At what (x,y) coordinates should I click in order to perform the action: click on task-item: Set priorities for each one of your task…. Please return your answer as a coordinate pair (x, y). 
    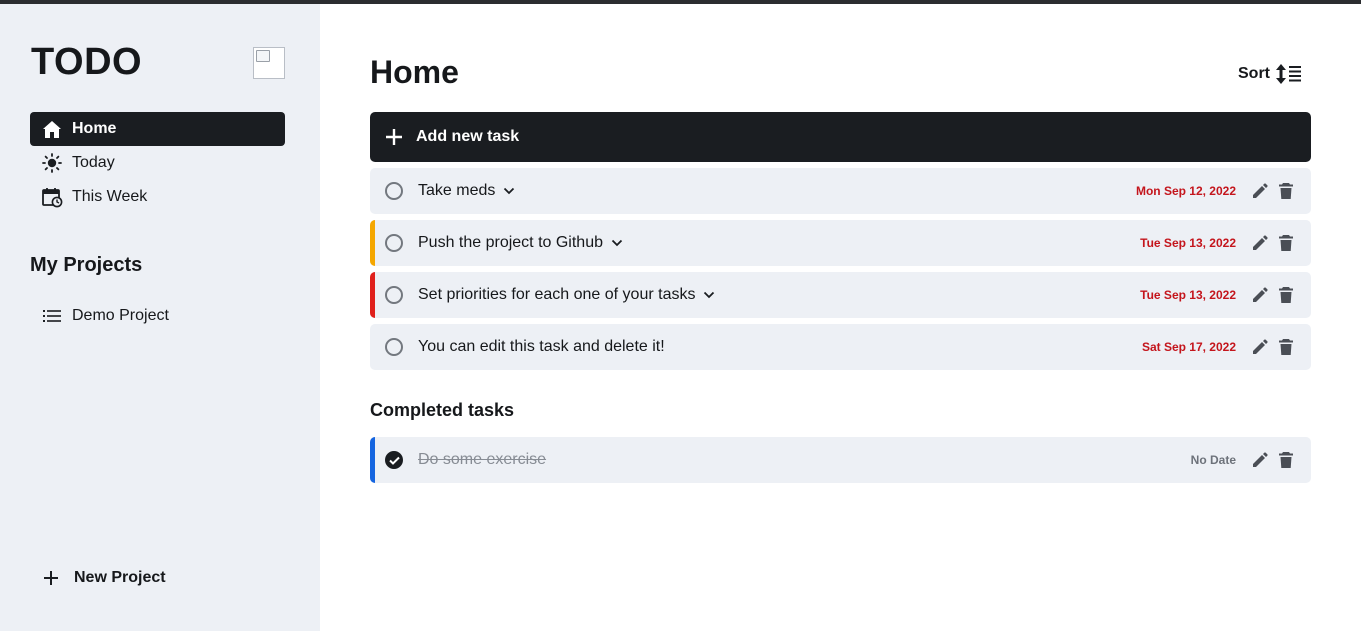
    Looking at the image, I should click on (840, 295).